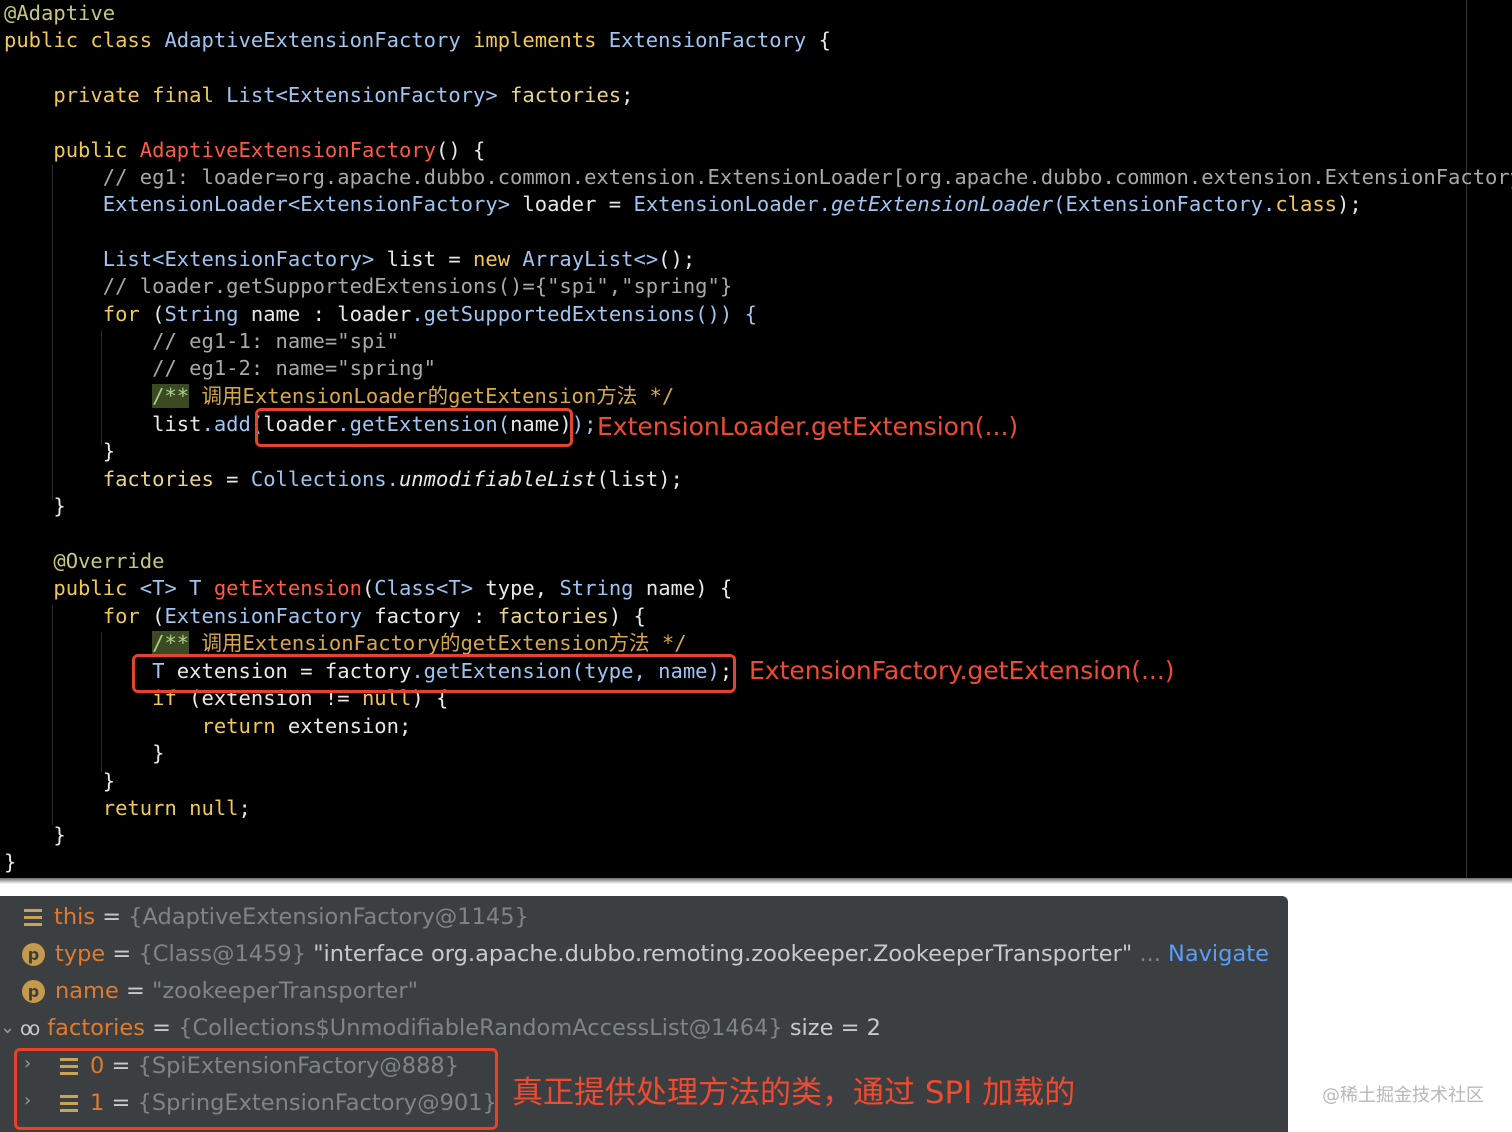 This screenshot has height=1132, width=1512. I want to click on variable: extension, so click(343, 726).